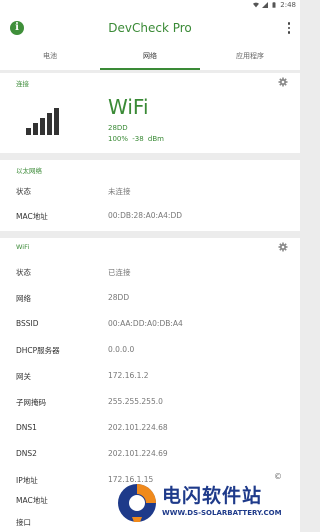 The height and width of the screenshot is (532, 320). What do you see at coordinates (135, 401) in the screenshot?
I see `row-value: 255.255.255.0` at bounding box center [135, 401].